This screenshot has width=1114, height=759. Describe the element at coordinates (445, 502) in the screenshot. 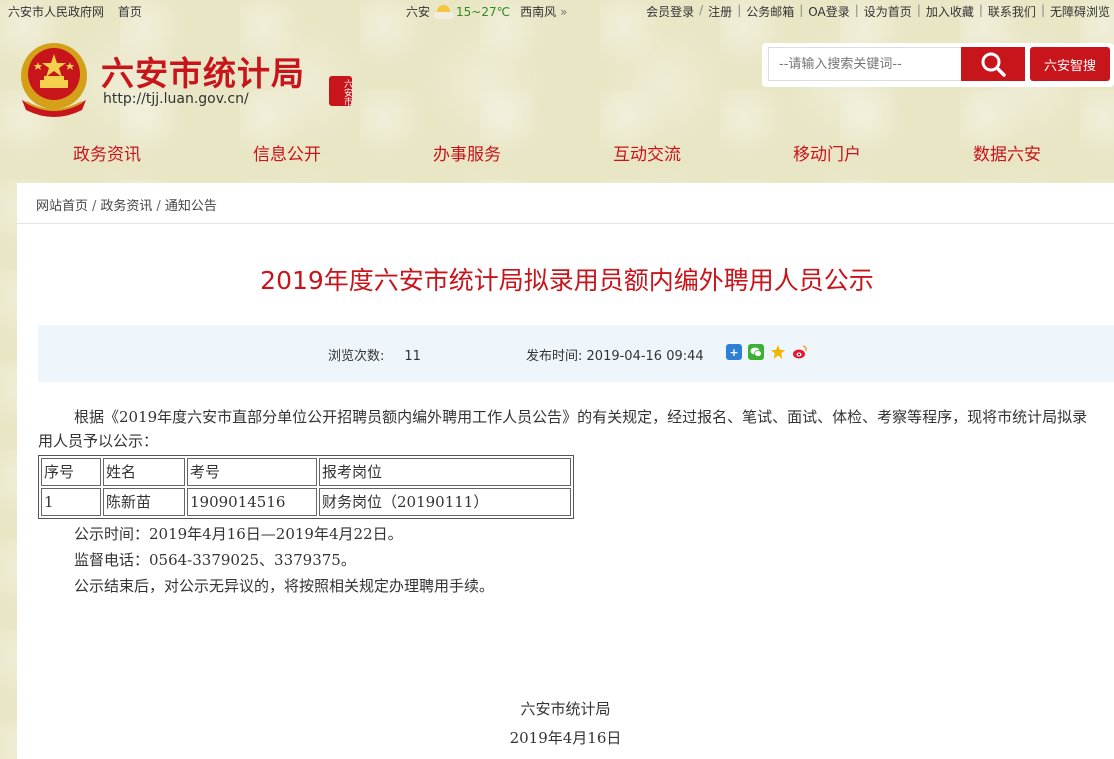

I see `table-cell: 财务岗位（20190111）` at that location.